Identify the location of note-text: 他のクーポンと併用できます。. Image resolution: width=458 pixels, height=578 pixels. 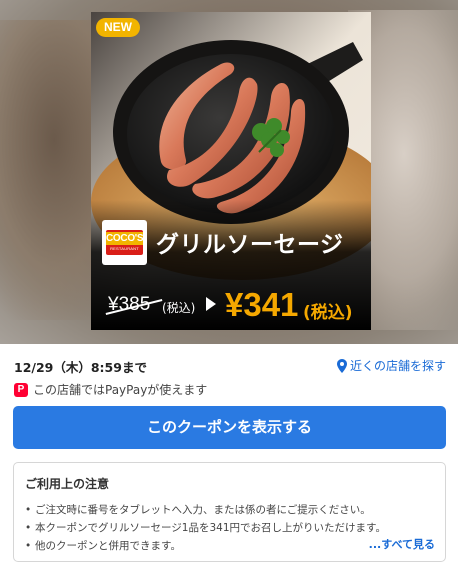
(108, 546).